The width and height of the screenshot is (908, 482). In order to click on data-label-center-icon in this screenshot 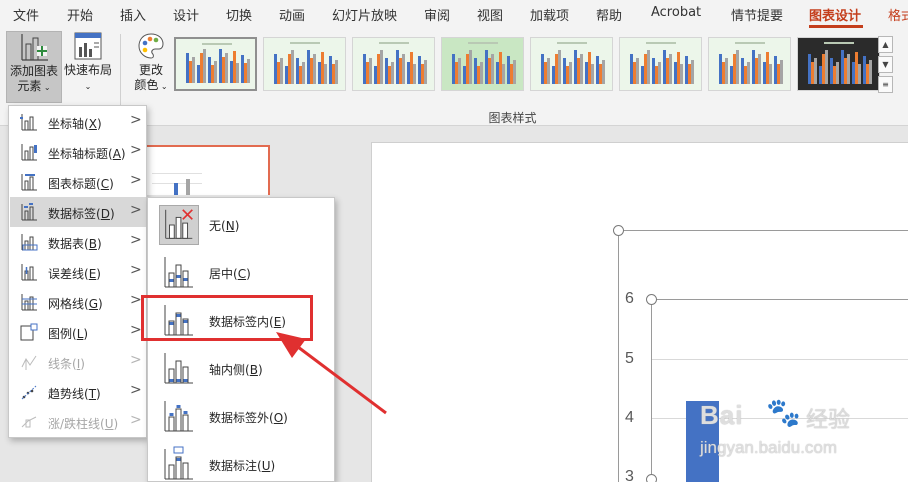, I will do `click(178, 272)`.